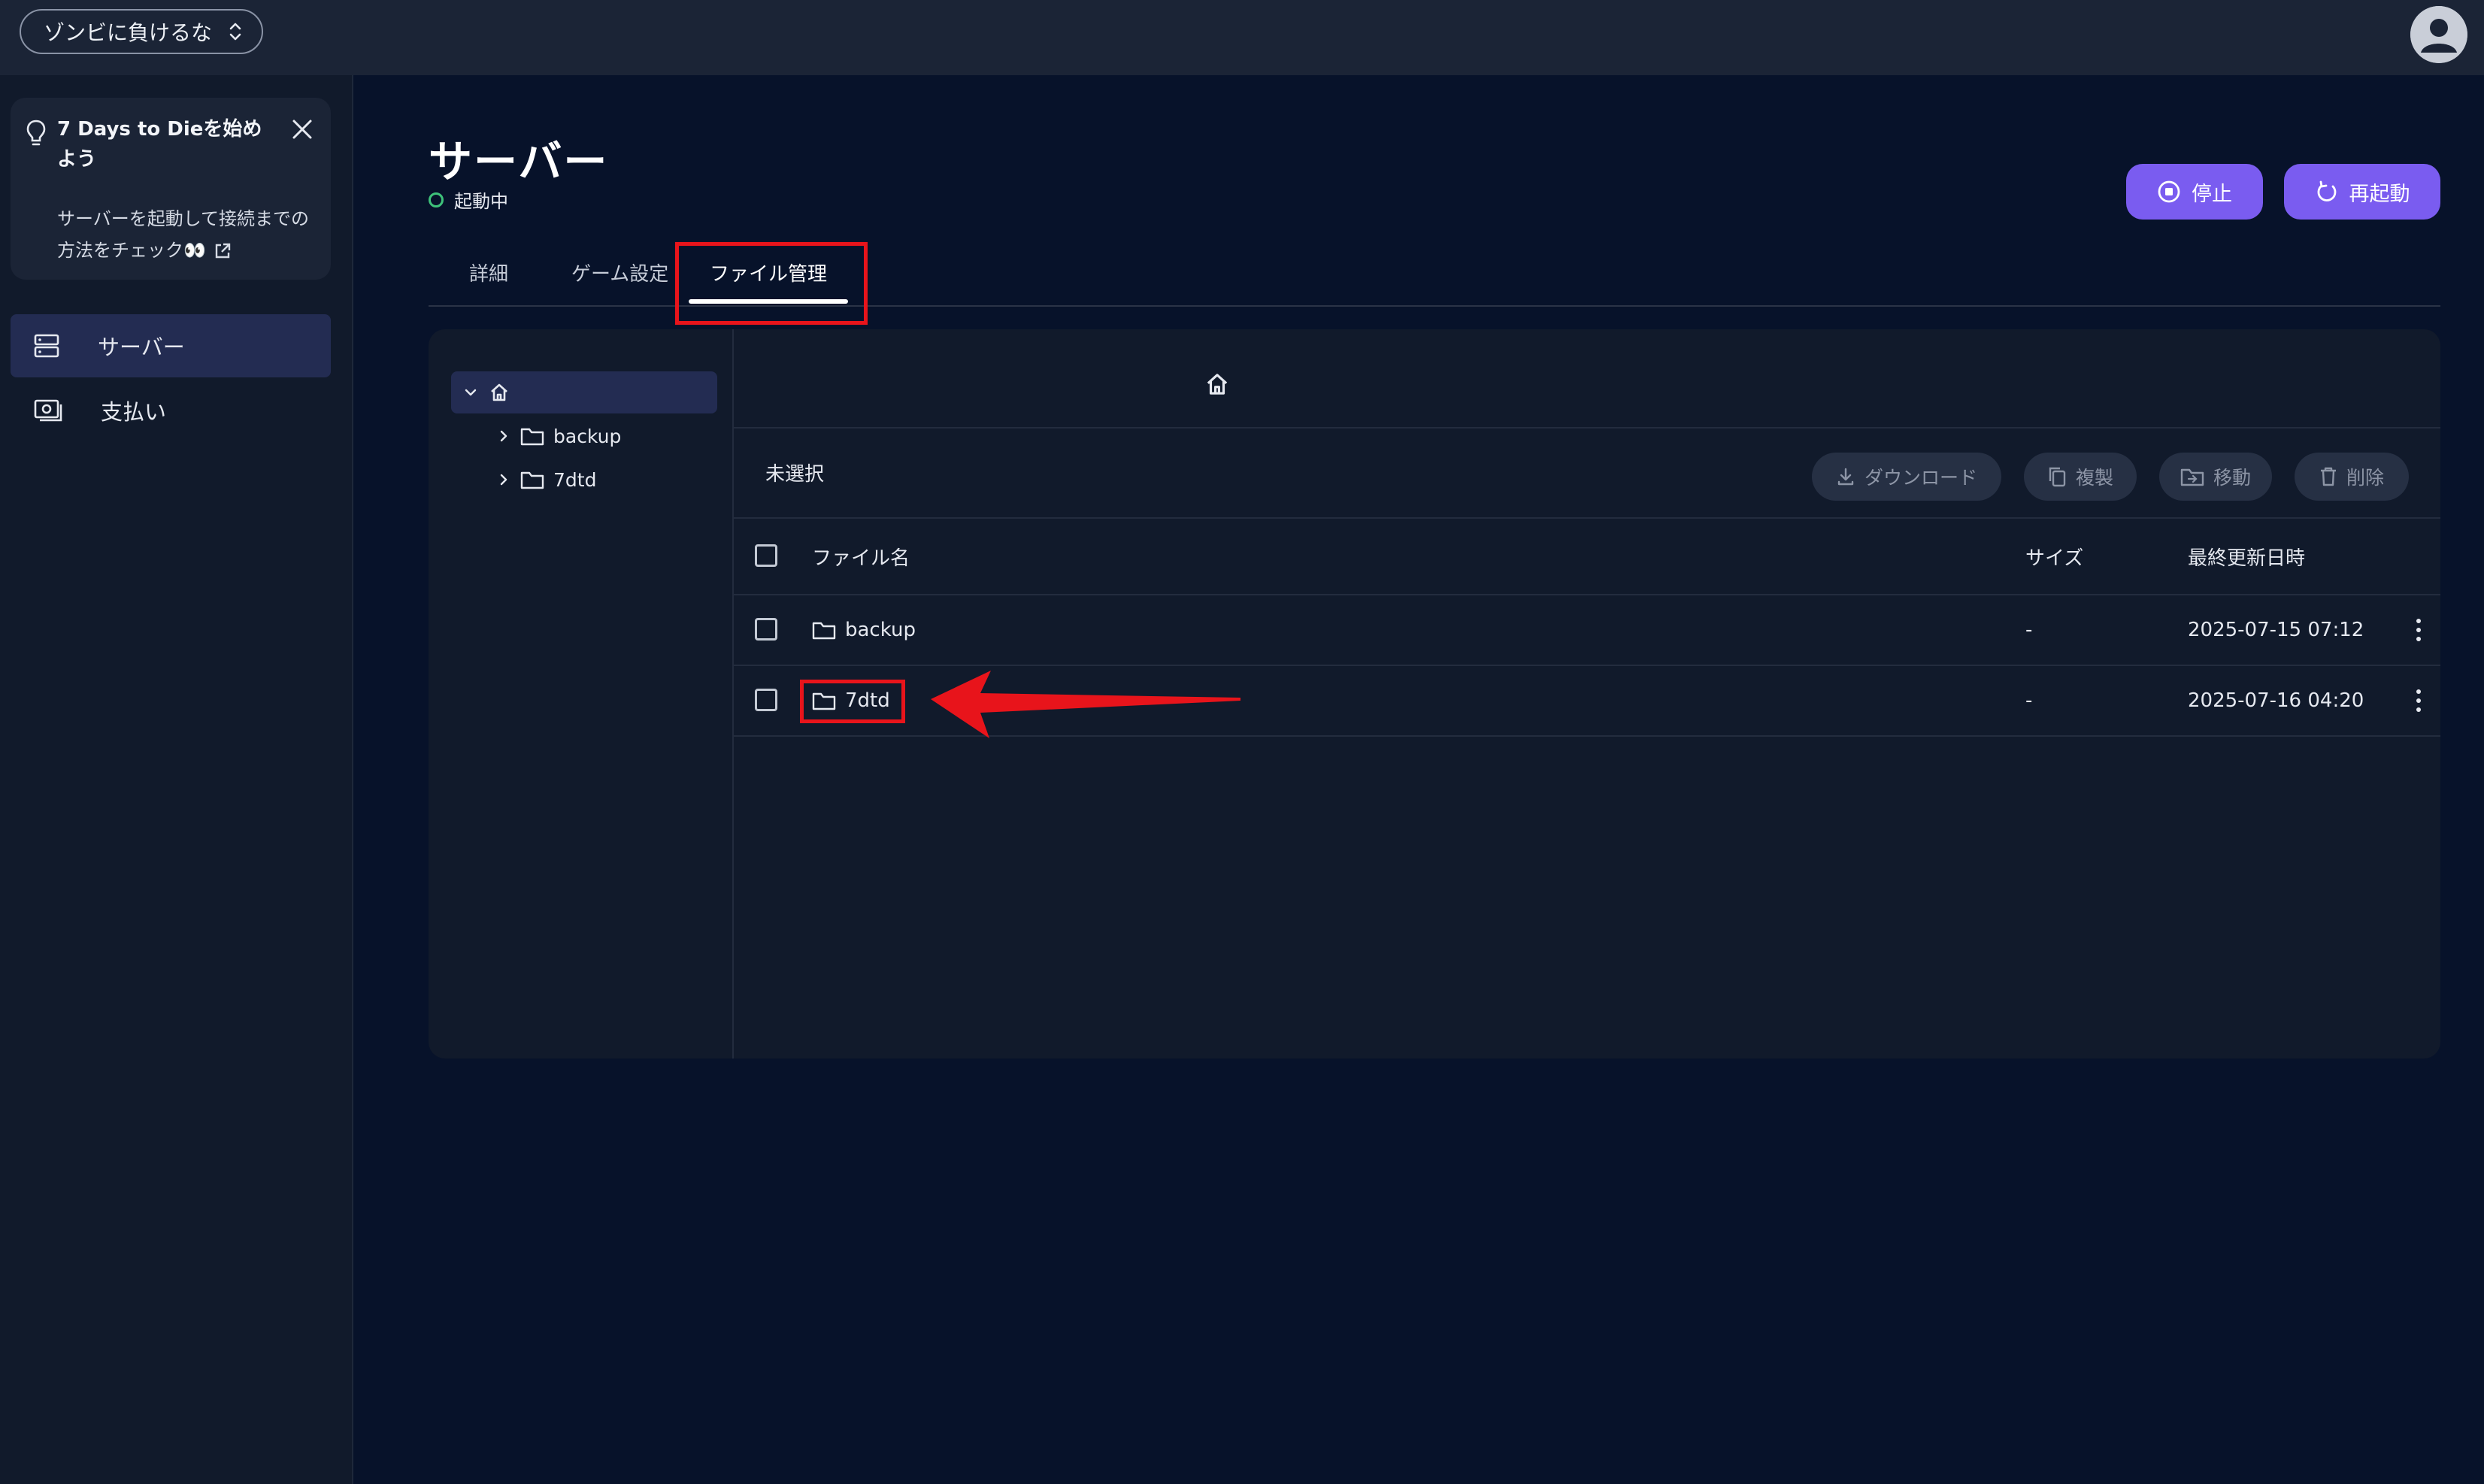  What do you see at coordinates (46, 345) in the screenshot?
I see `server-icon` at bounding box center [46, 345].